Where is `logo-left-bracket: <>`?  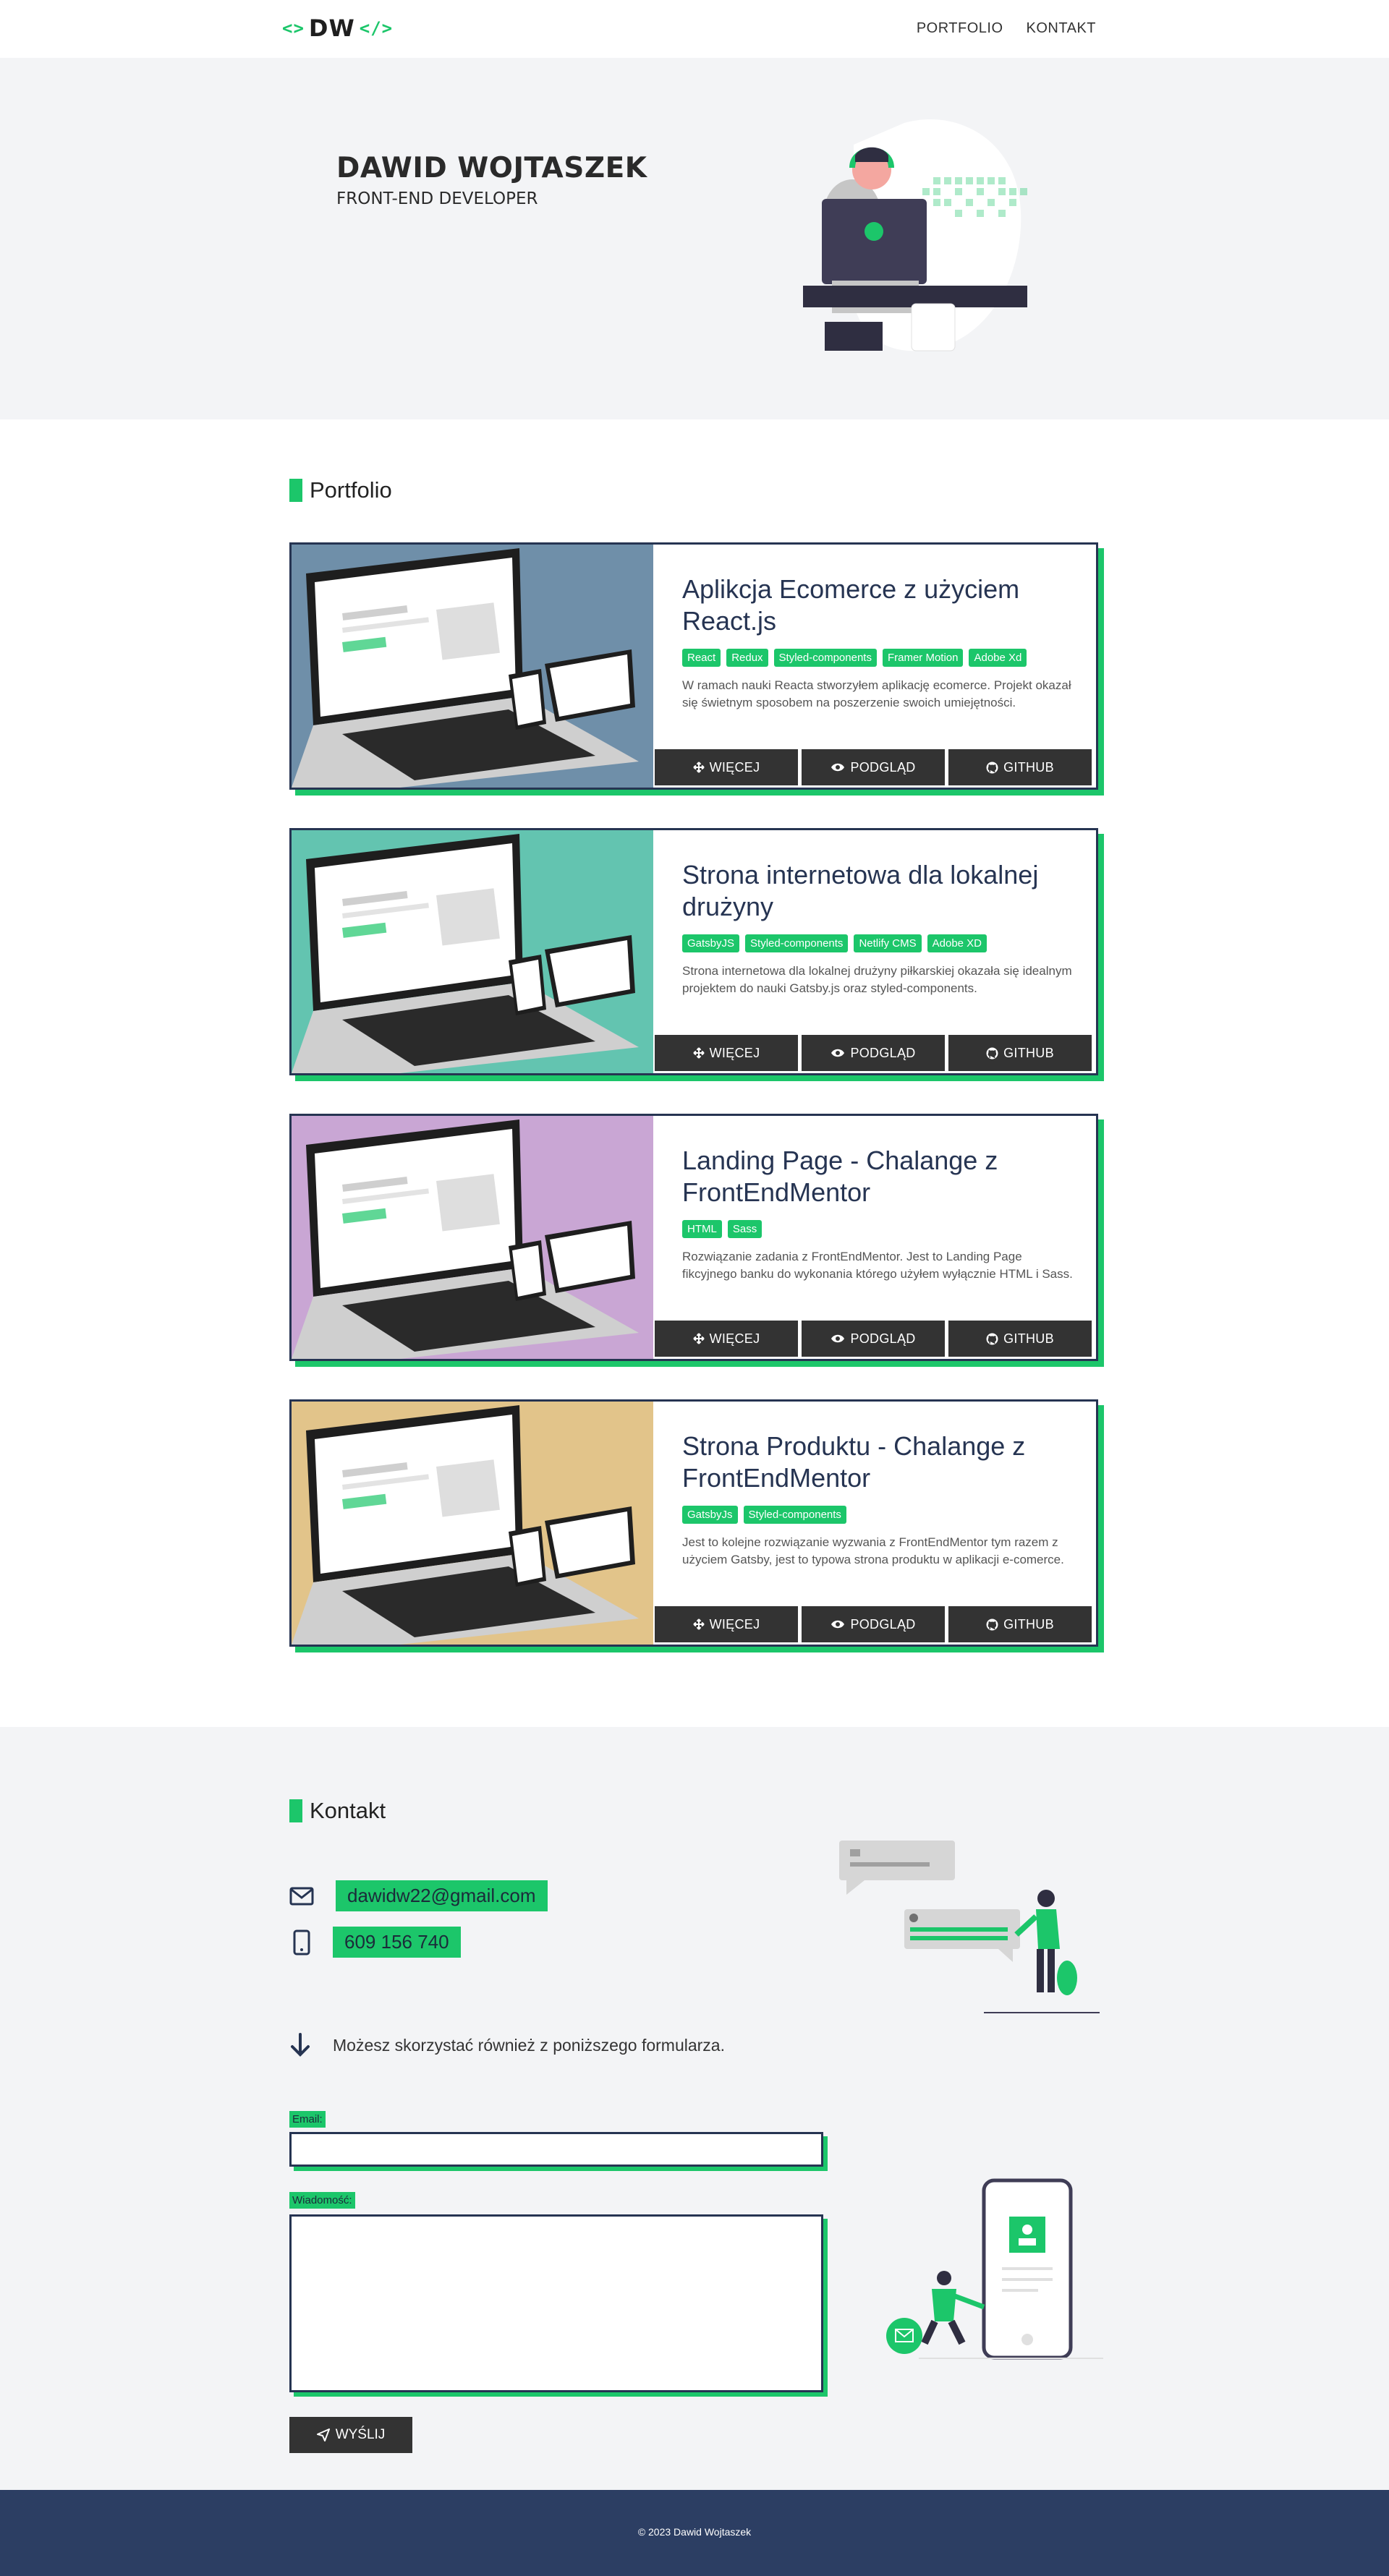
logo-left-bracket: <> is located at coordinates (293, 28).